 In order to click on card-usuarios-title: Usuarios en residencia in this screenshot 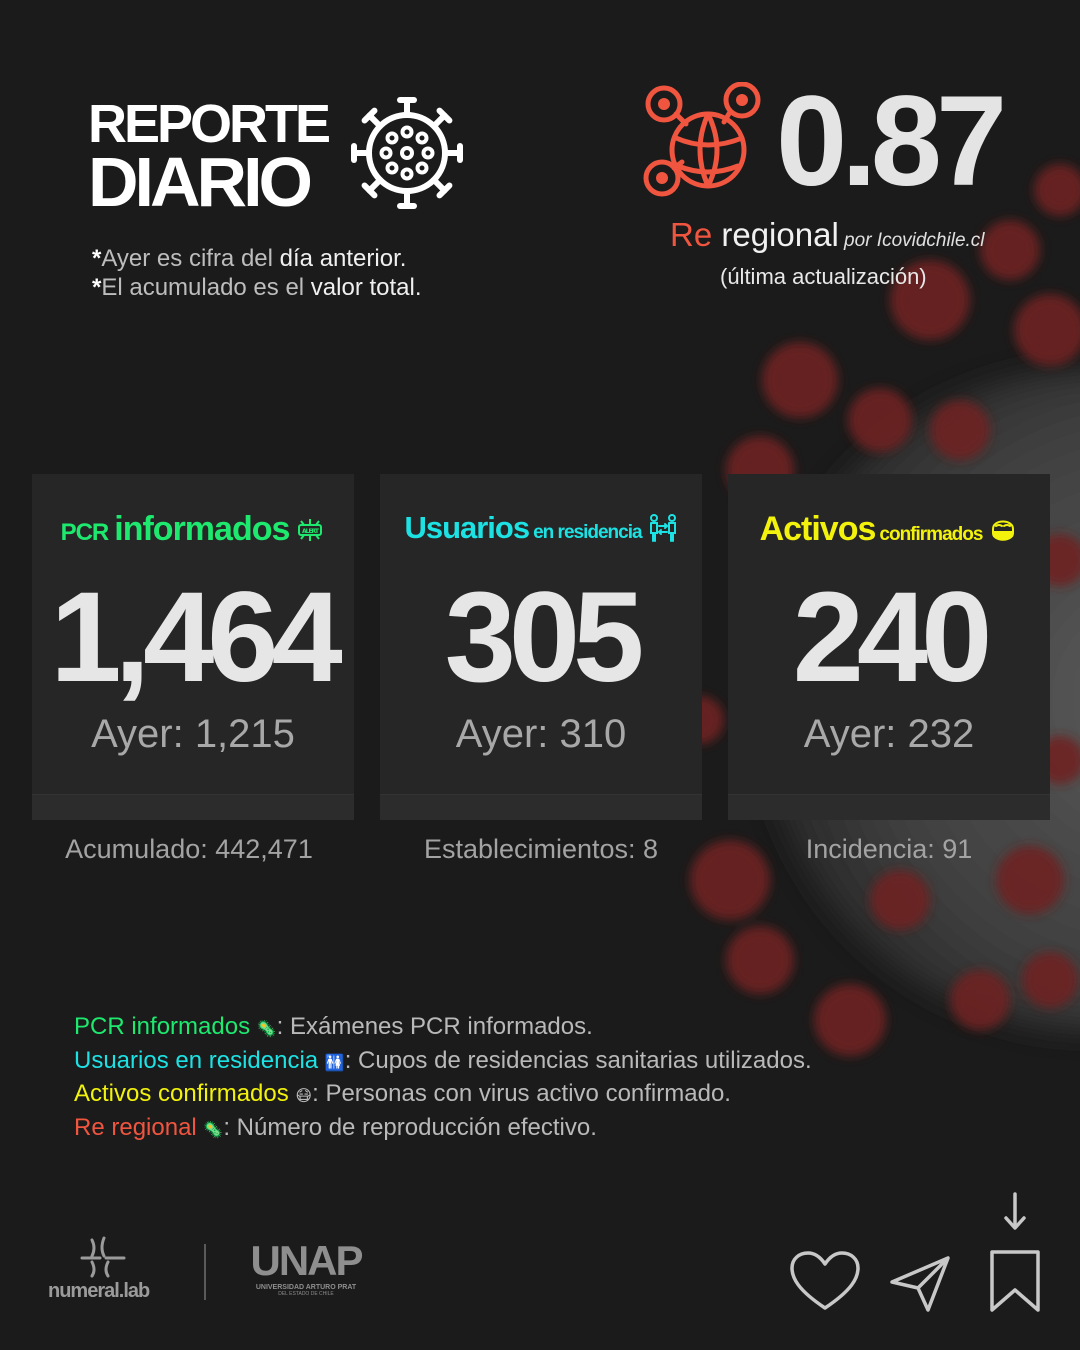, I will do `click(541, 528)`.